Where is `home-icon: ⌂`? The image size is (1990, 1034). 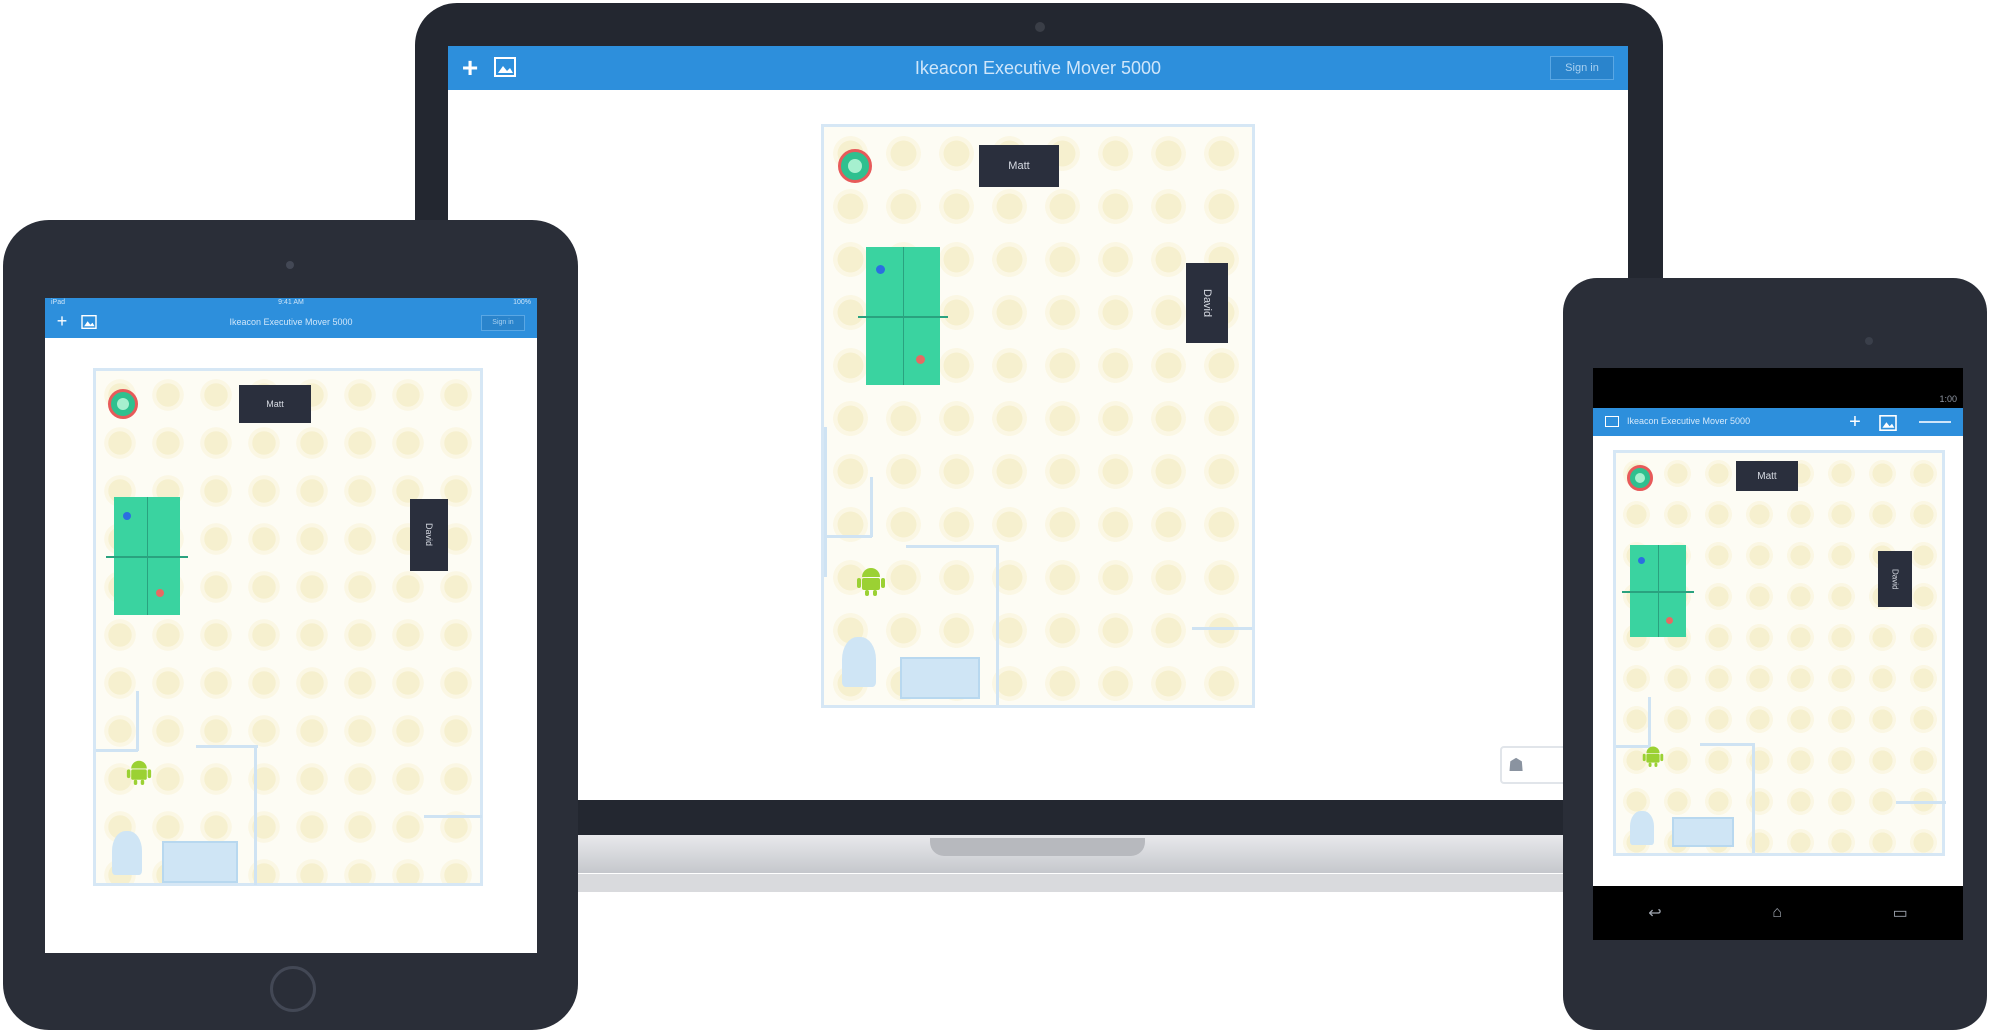 home-icon: ⌂ is located at coordinates (1777, 913).